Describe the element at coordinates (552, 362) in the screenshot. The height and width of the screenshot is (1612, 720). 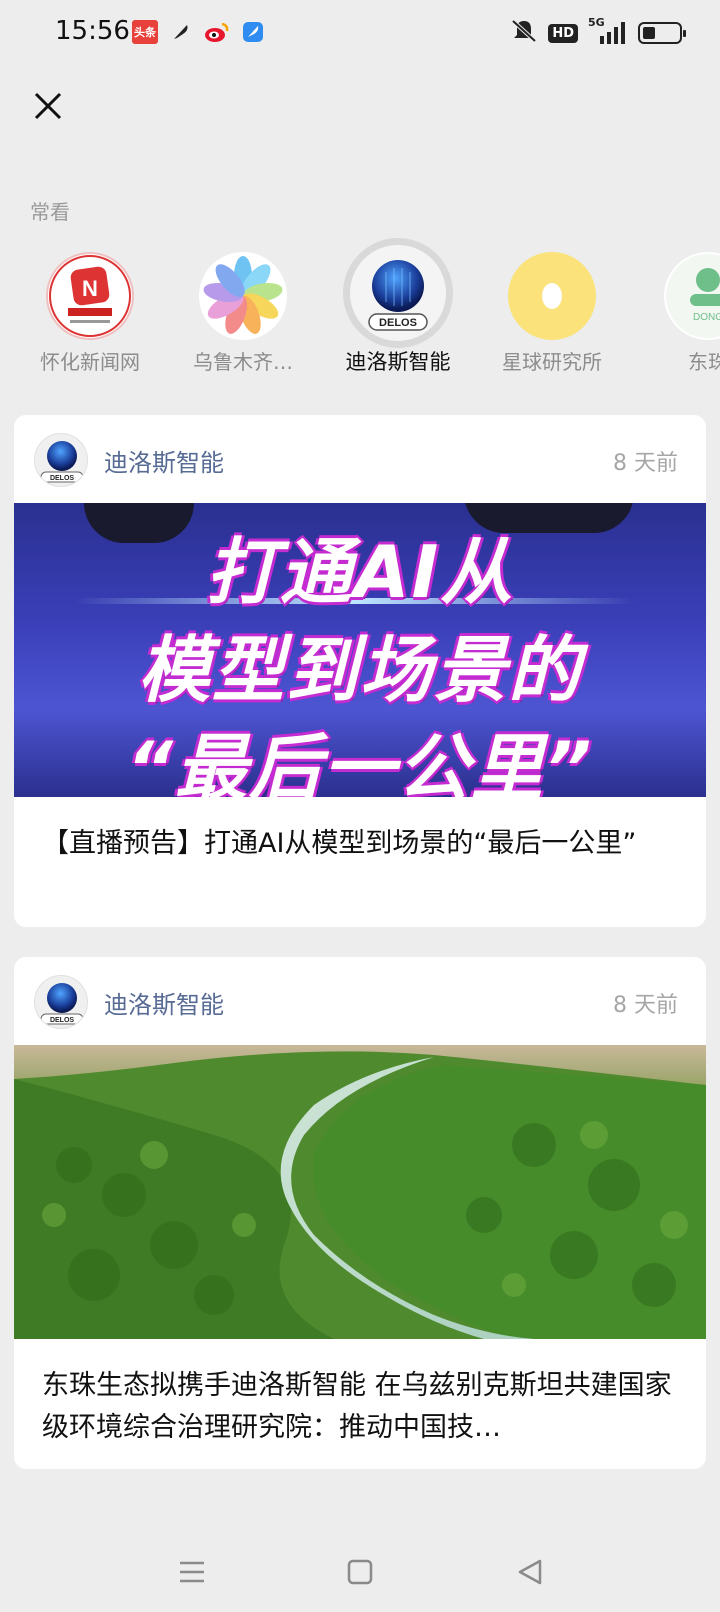
I see `account-name: 星球研究所` at that location.